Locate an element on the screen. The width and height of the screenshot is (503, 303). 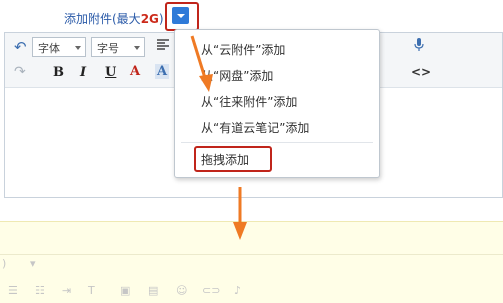
arrow-to-drag-add is located at coordinates (201, 63).